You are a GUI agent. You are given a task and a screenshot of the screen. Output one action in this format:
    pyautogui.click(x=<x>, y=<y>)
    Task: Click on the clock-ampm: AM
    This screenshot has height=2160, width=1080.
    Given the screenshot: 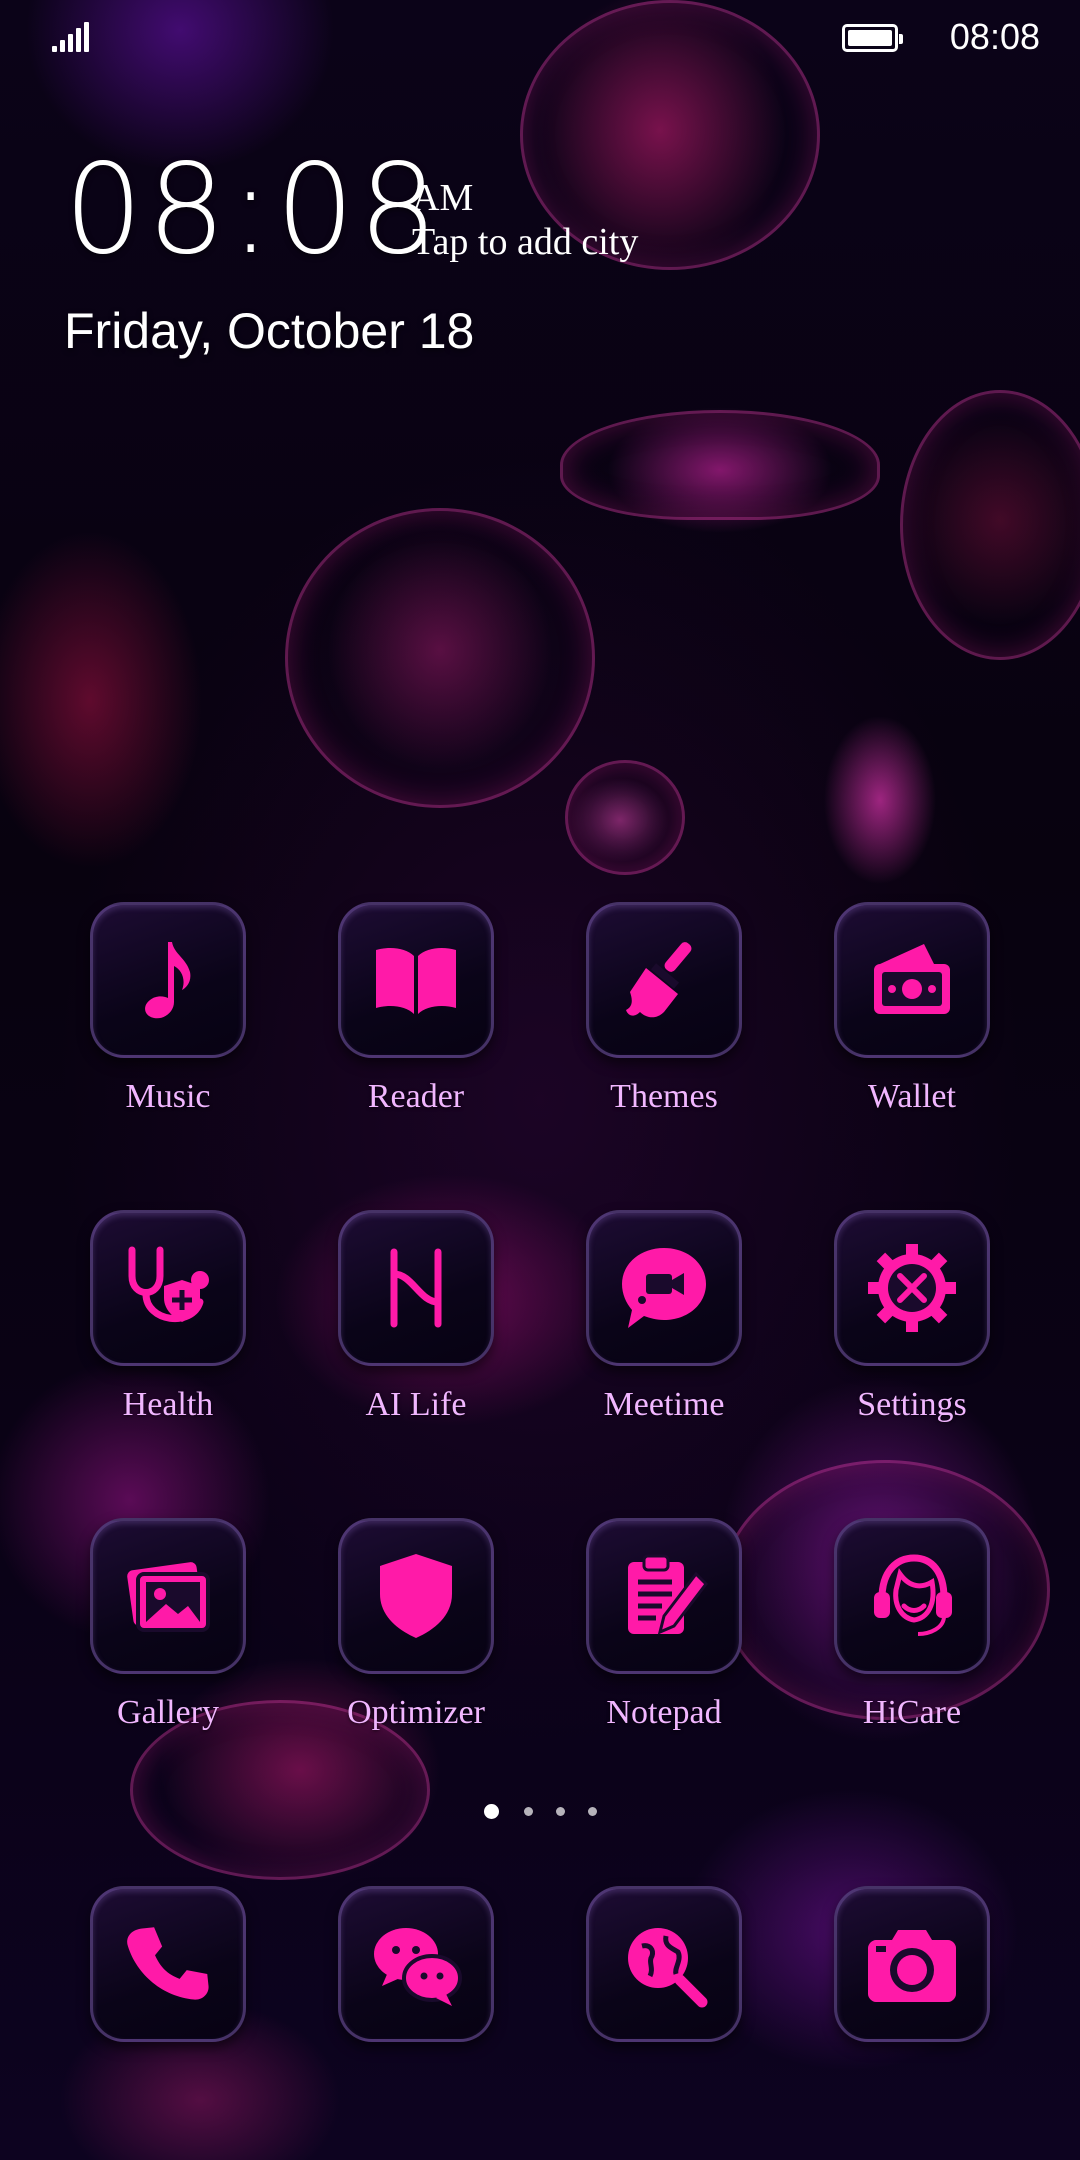 What is the action you would take?
    pyautogui.click(x=443, y=198)
    